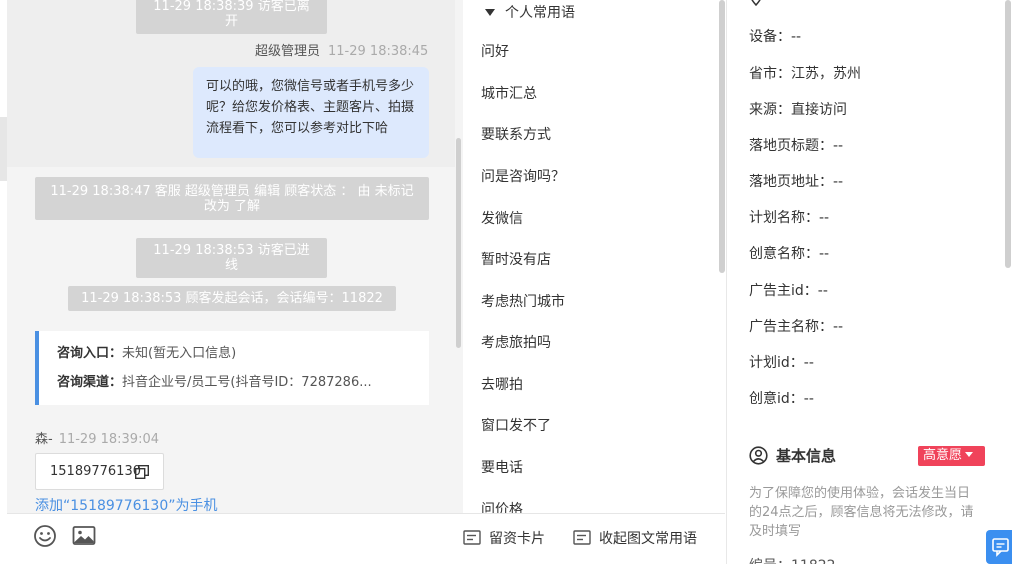  I want to click on field-advertiser-name: 广告主名称：--, so click(796, 327).